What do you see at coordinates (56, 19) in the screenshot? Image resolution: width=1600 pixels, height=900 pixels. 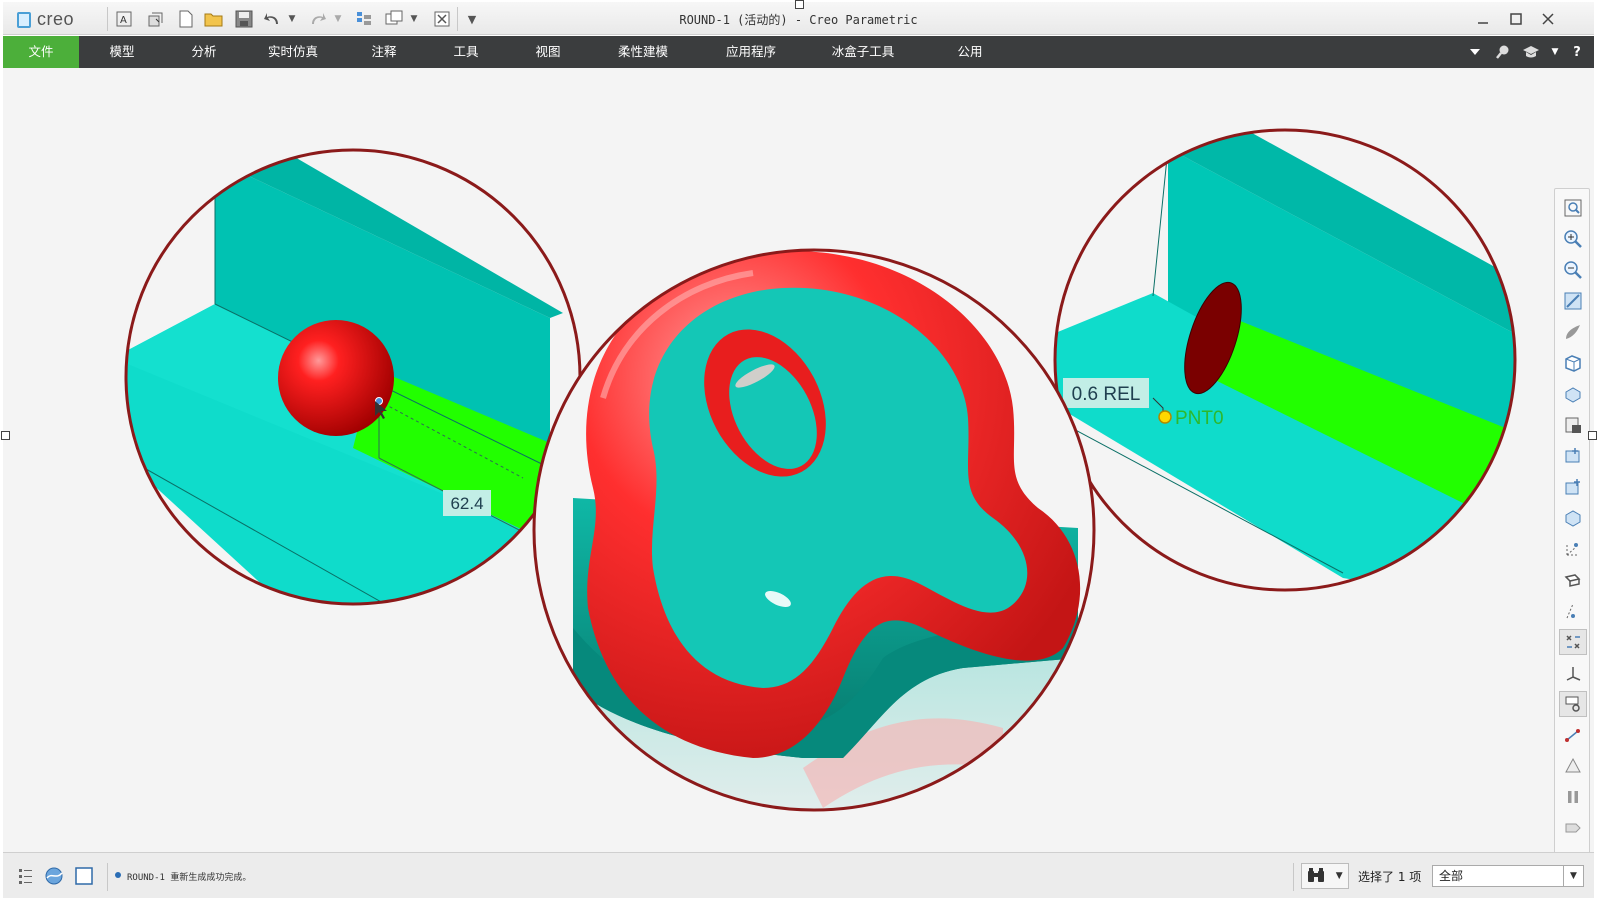 I see `logo-text: creo` at bounding box center [56, 19].